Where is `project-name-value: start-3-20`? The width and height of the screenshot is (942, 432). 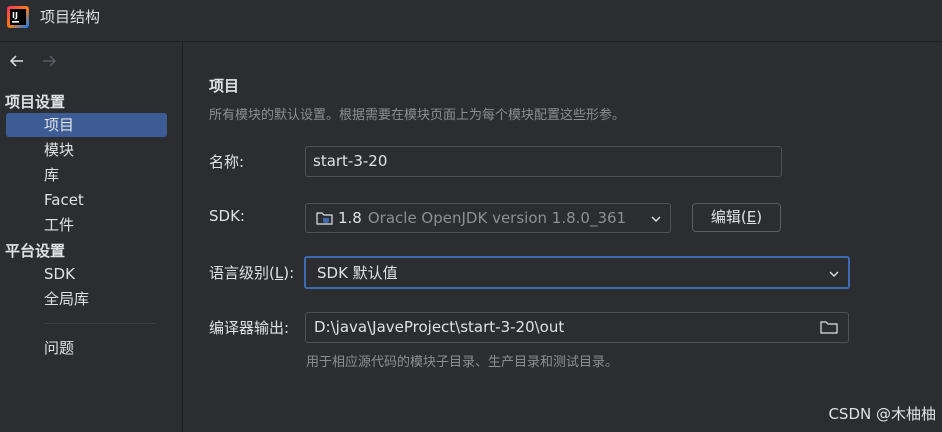
project-name-value: start-3-20 is located at coordinates (350, 161).